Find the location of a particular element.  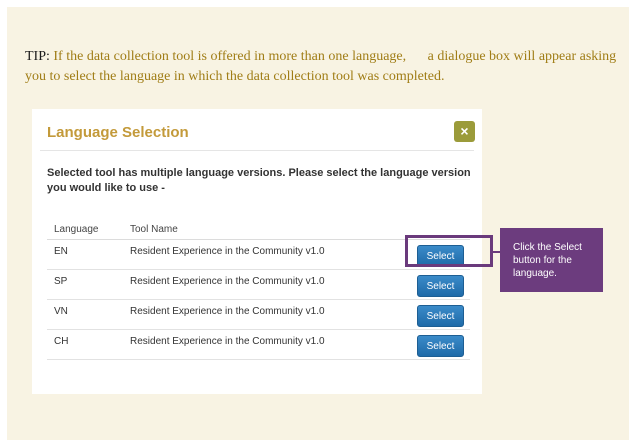

select-button-vn: Select is located at coordinates (440, 316).